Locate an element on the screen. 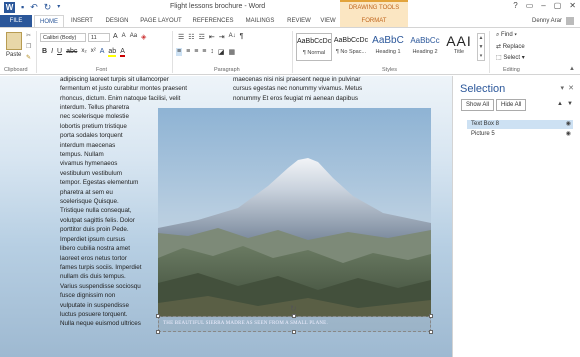  text-line: tempor. Egestas elementum is located at coordinates (99, 183).